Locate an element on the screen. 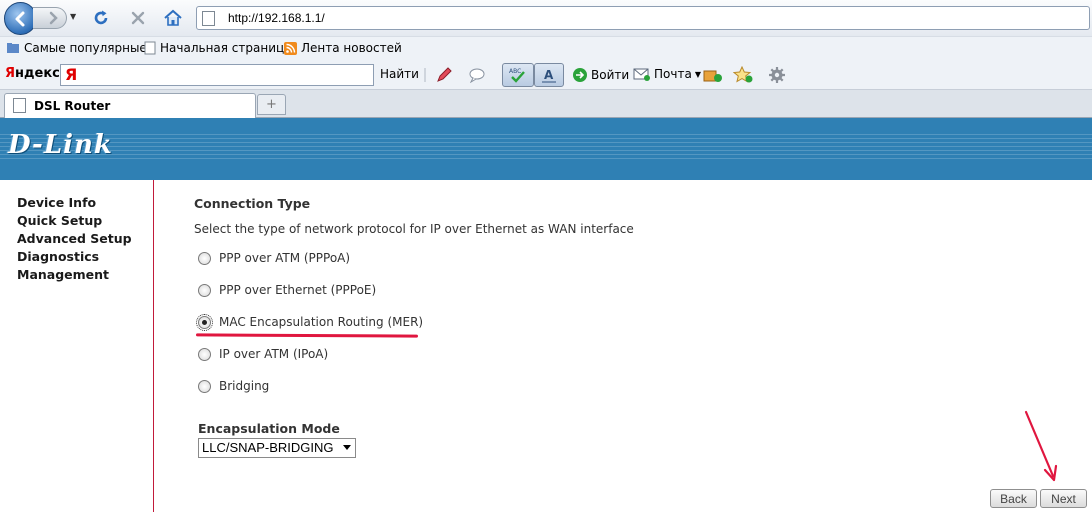 The image size is (1092, 512). gear-icon is located at coordinates (777, 75).